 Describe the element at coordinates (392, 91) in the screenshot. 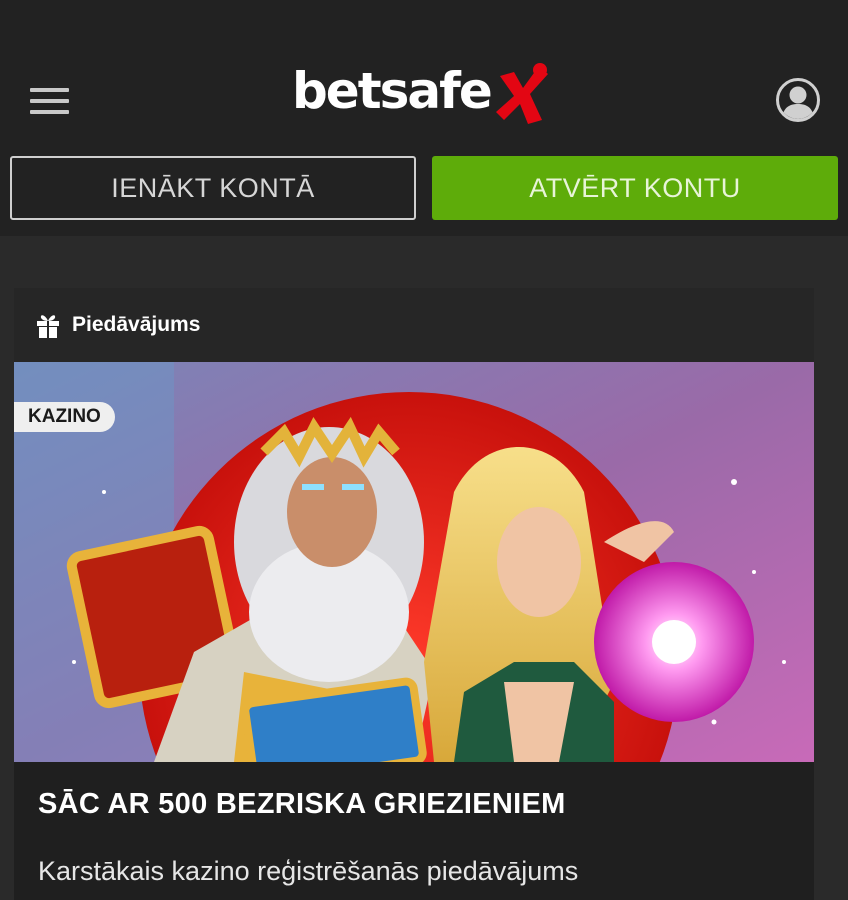

I see `logo-text: betsafe` at that location.